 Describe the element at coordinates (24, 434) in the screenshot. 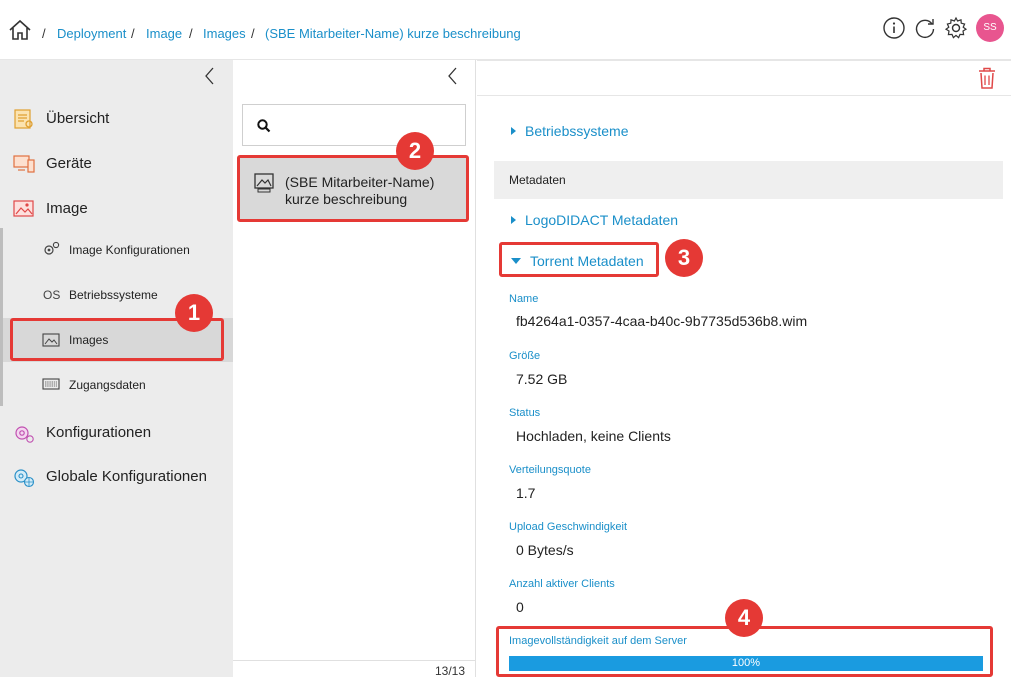

I see `configurations-icon` at that location.